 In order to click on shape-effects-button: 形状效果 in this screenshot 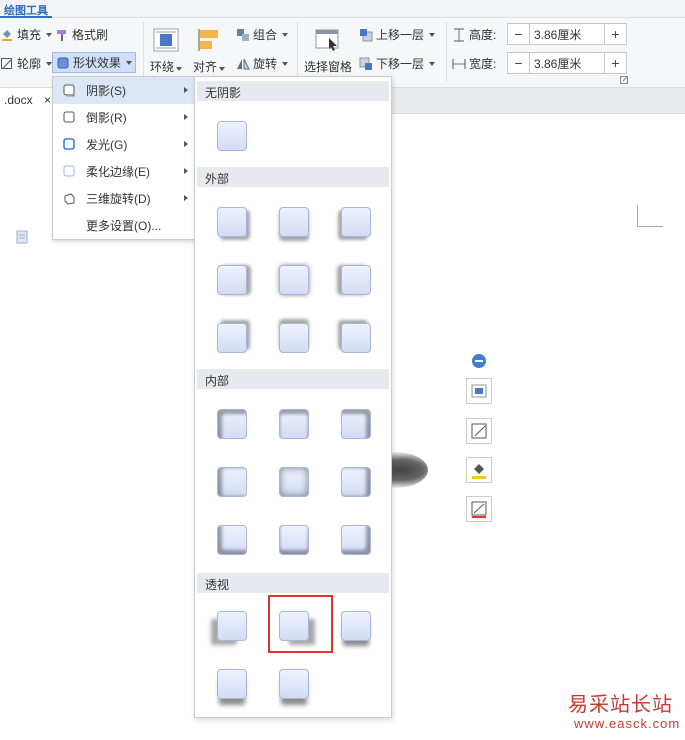, I will do `click(94, 62)`.